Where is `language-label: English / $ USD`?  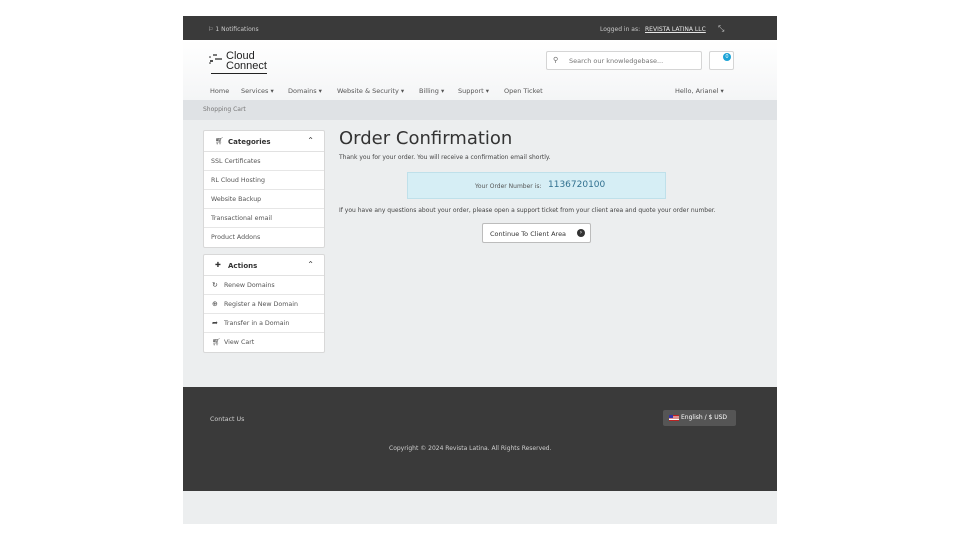 language-label: English / $ USD is located at coordinates (704, 417).